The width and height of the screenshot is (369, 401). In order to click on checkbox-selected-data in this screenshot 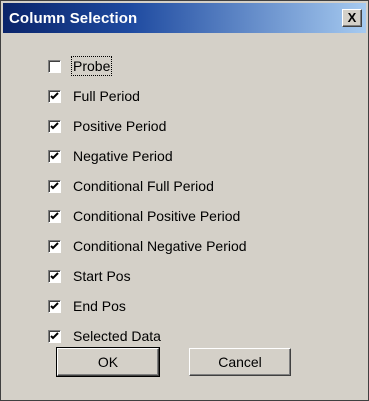, I will do `click(54, 336)`.